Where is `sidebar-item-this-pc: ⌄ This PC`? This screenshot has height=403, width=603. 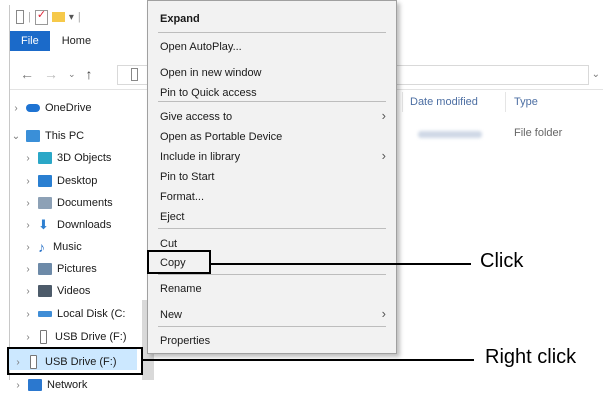
sidebar-item-this-pc: ⌄ This PC is located at coordinates (47, 136).